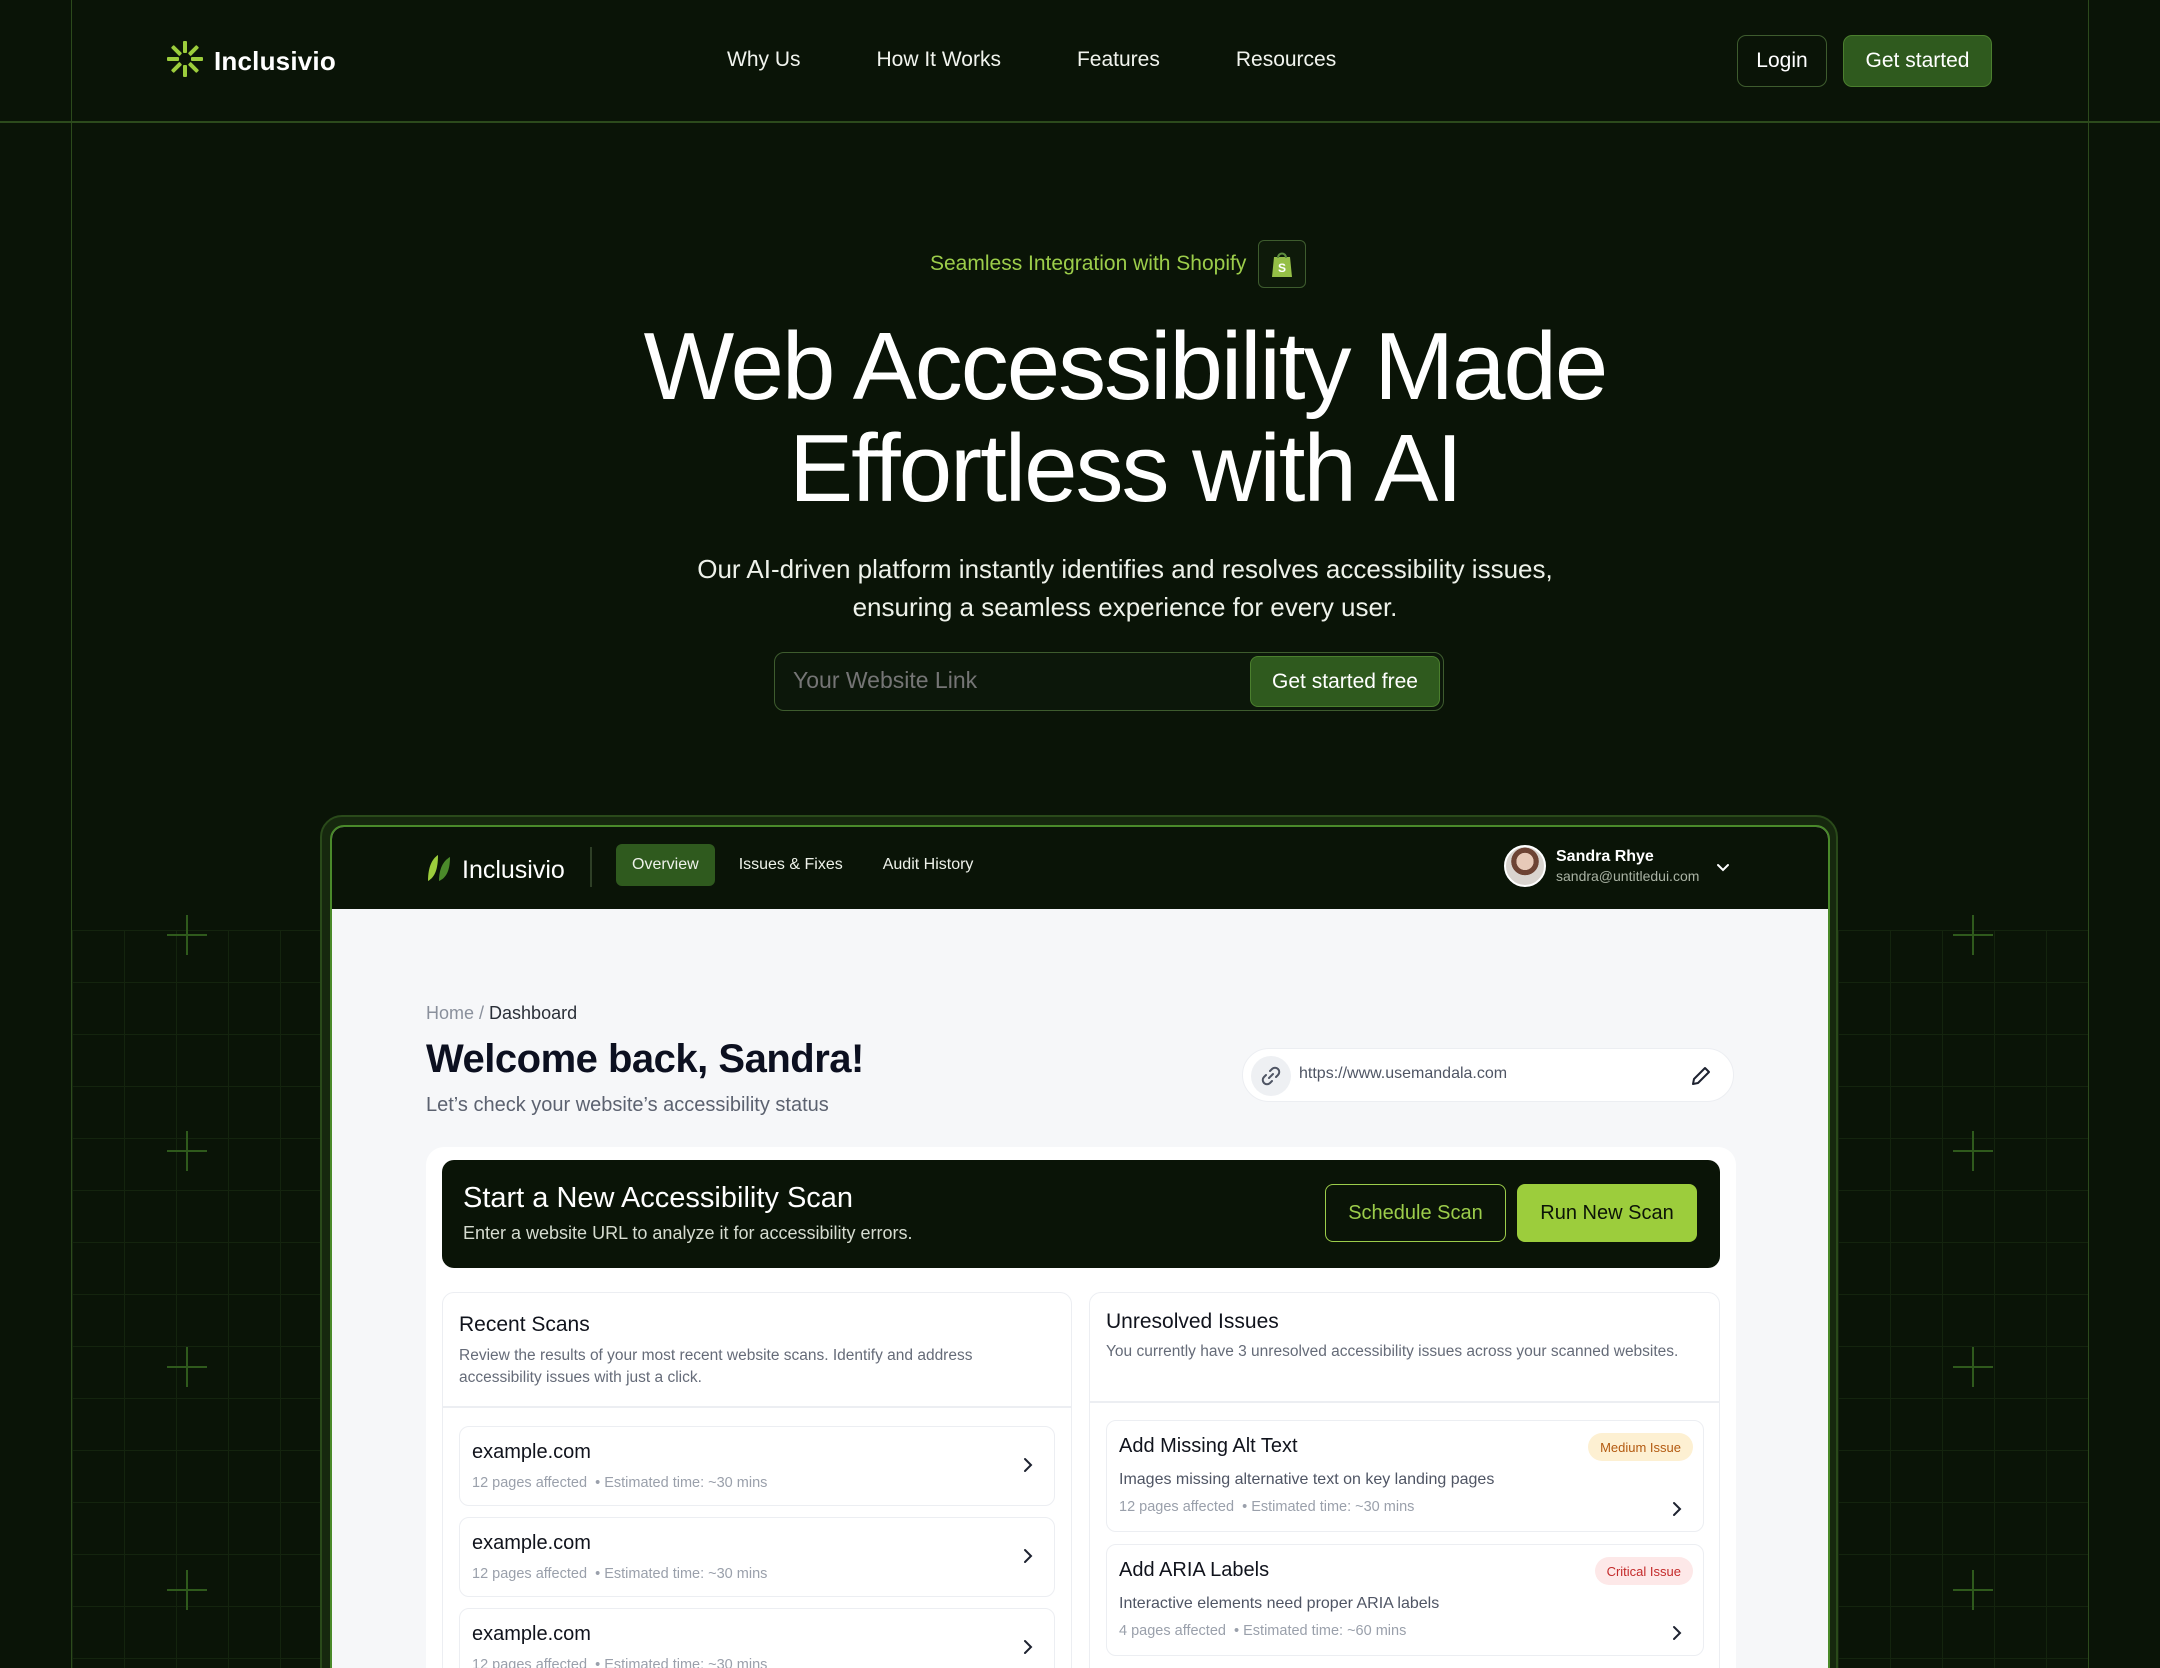 Image resolution: width=2160 pixels, height=1668 pixels. What do you see at coordinates (1607, 1213) in the screenshot?
I see `run-new-scan-button: Run New Scan` at bounding box center [1607, 1213].